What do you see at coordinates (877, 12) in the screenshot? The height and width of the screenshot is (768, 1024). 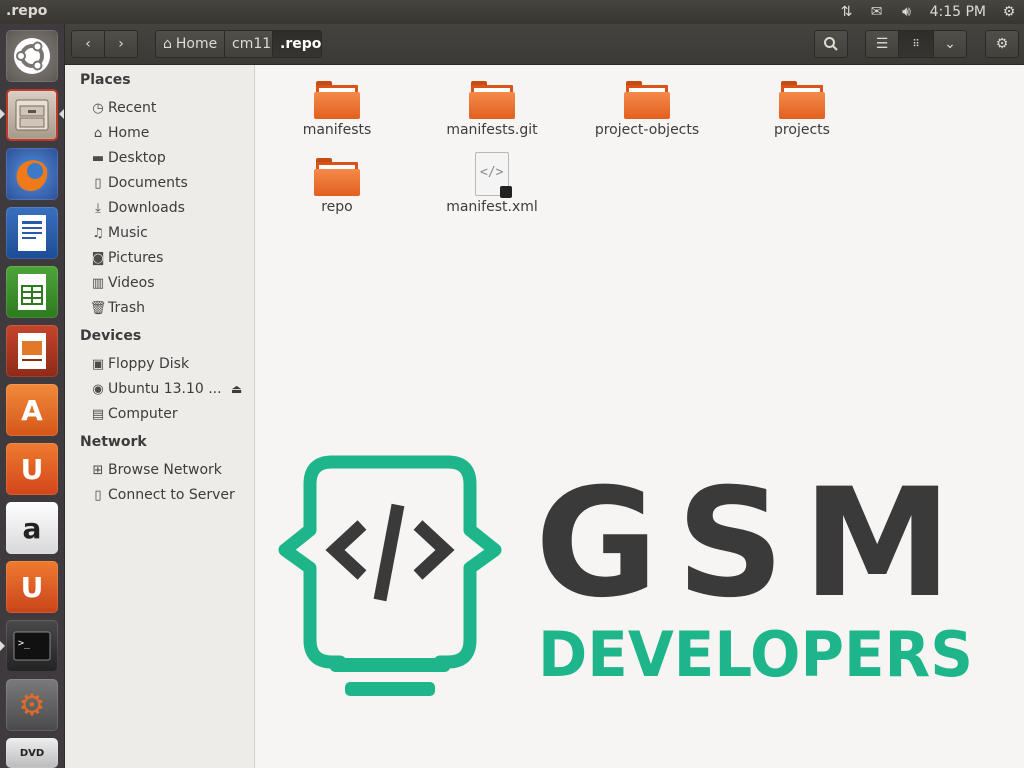 I see `envelope-icon: ✉` at bounding box center [877, 12].